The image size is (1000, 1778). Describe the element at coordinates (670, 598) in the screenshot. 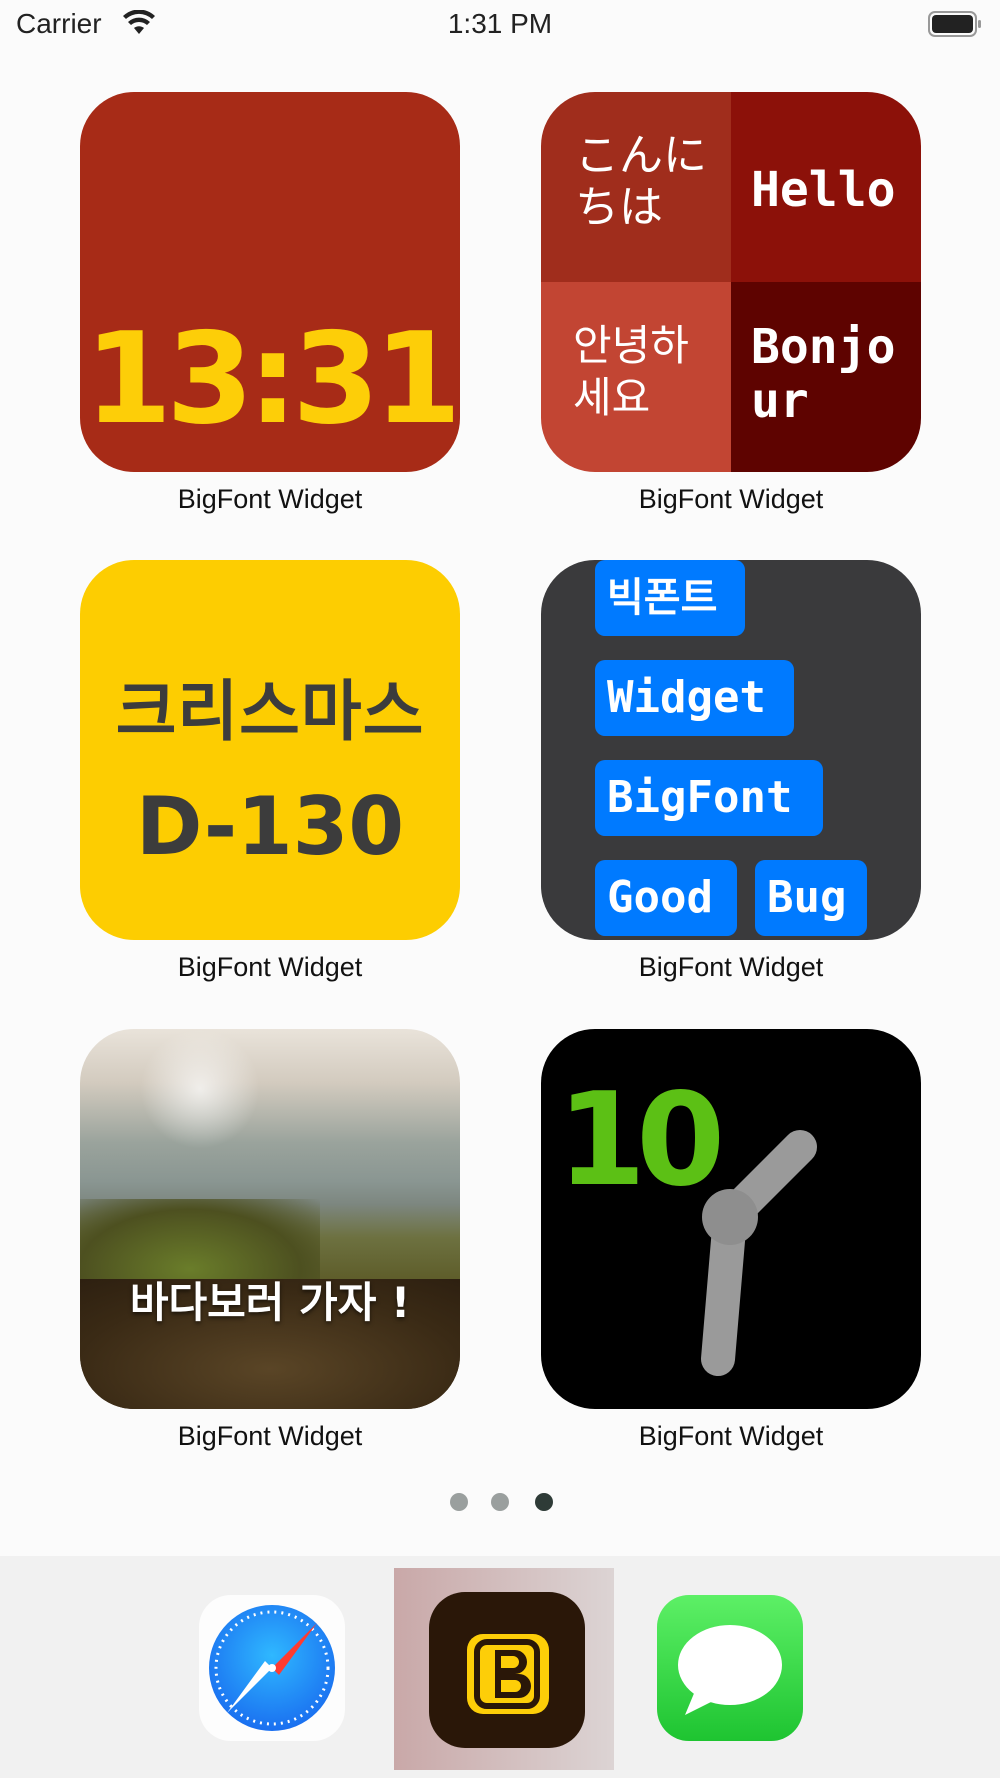

I see `tag-item: 빅폰트` at that location.